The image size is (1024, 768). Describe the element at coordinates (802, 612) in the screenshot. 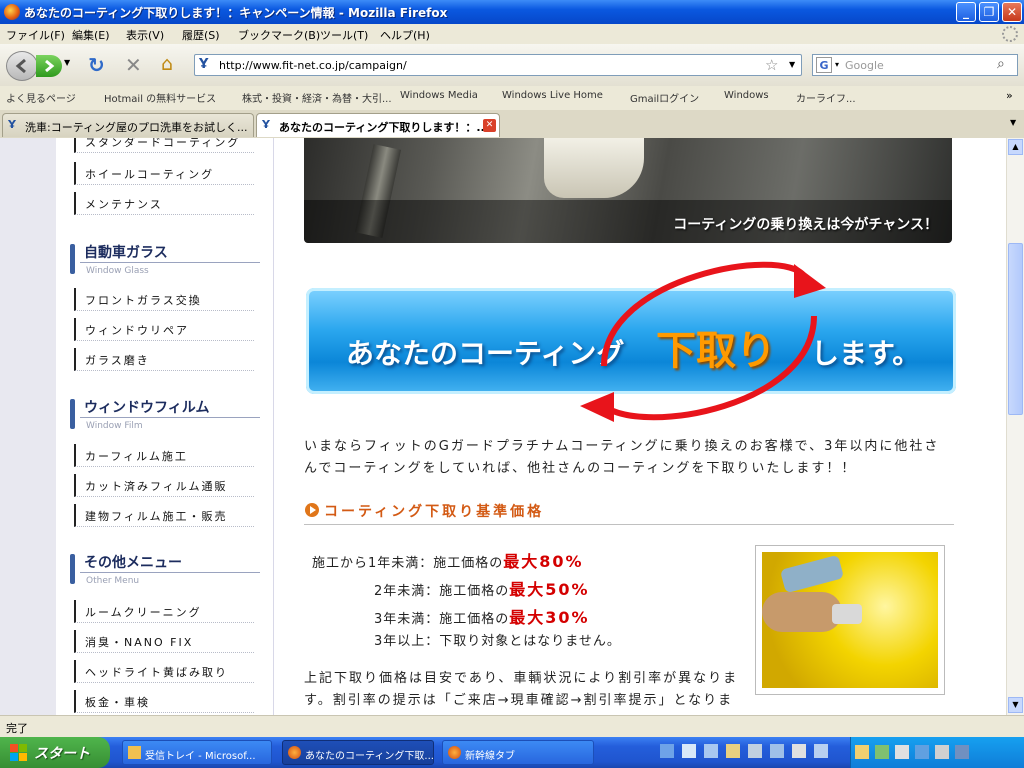

I see `hand-shape` at that location.